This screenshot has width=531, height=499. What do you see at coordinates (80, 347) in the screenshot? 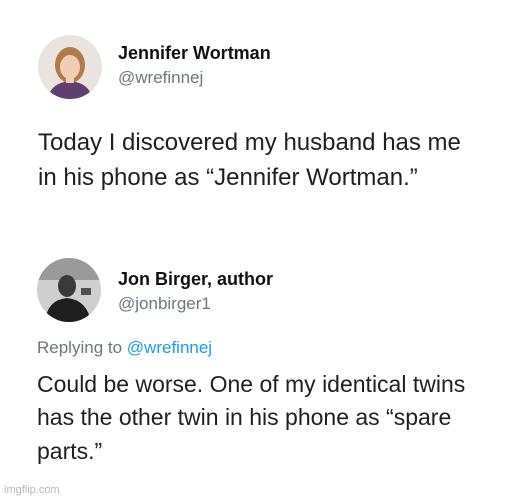
I see `replying-to-label: Replying to` at bounding box center [80, 347].